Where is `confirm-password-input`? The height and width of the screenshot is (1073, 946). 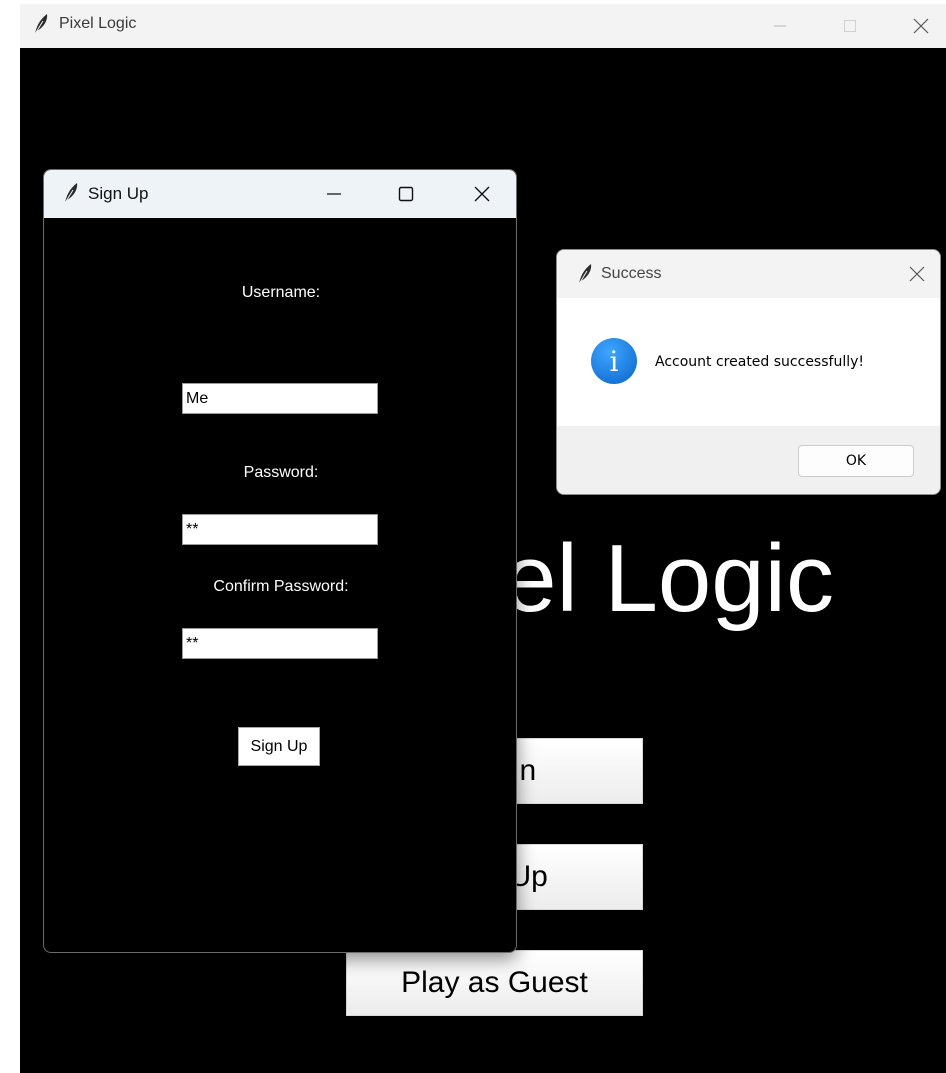
confirm-password-input is located at coordinates (280, 643).